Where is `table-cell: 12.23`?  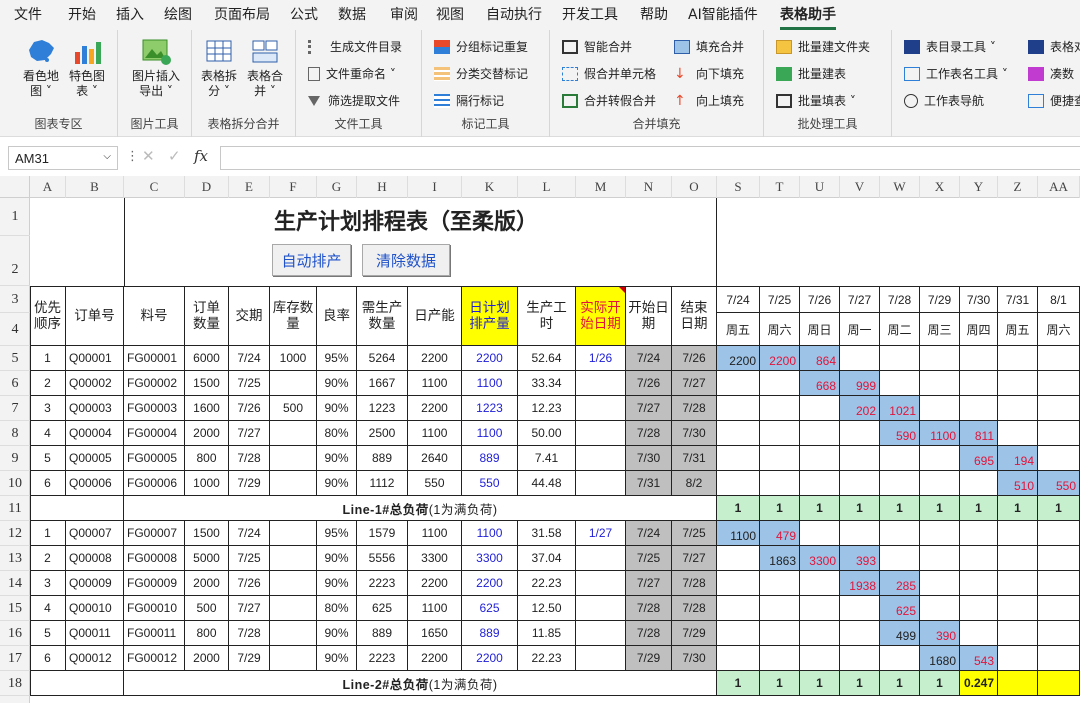
table-cell: 12.23 is located at coordinates (547, 408).